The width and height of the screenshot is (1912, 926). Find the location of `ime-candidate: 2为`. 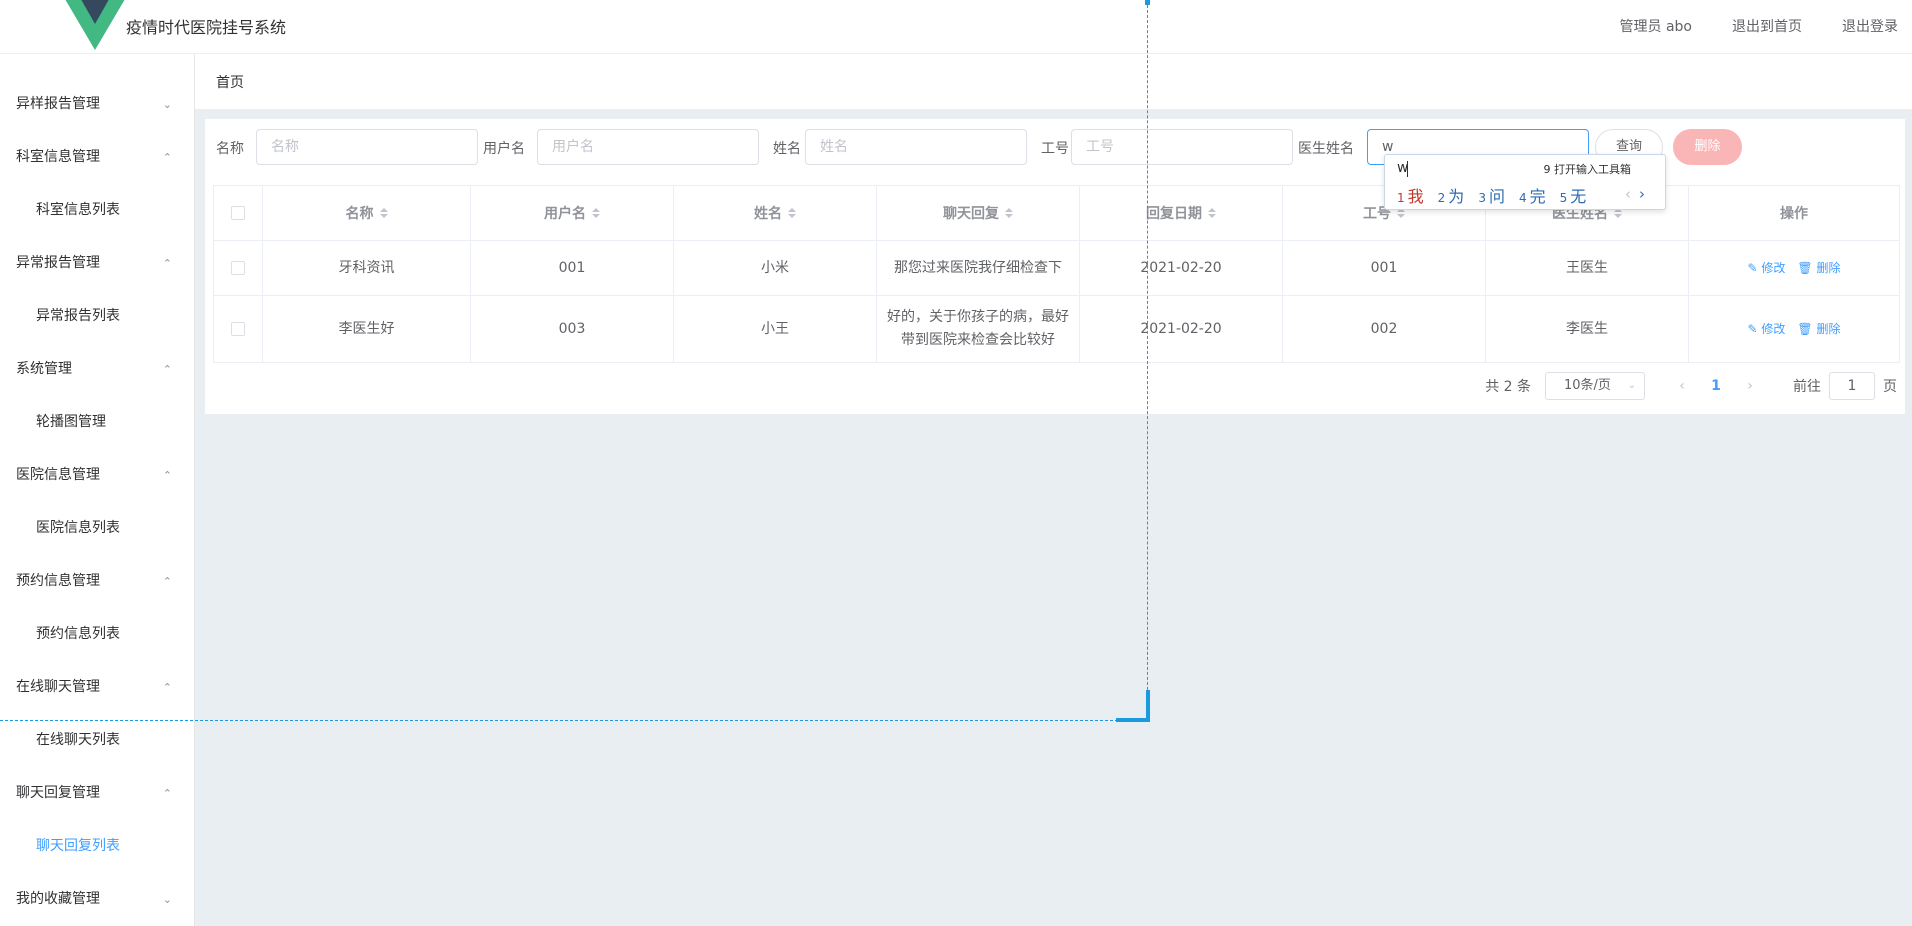

ime-candidate: 2为 is located at coordinates (1451, 195).